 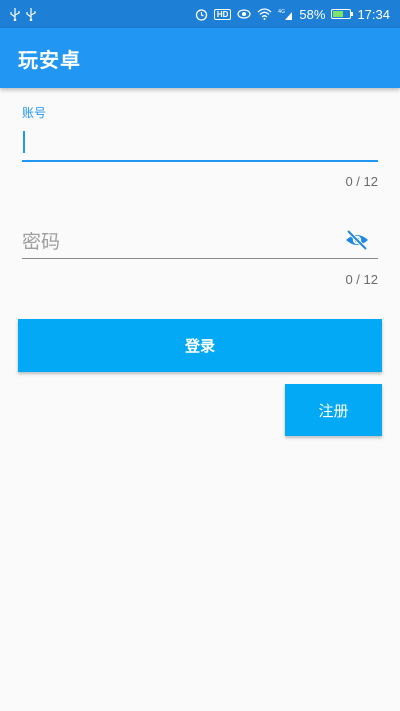 I want to click on username-field: 账号, so click(x=200, y=133).